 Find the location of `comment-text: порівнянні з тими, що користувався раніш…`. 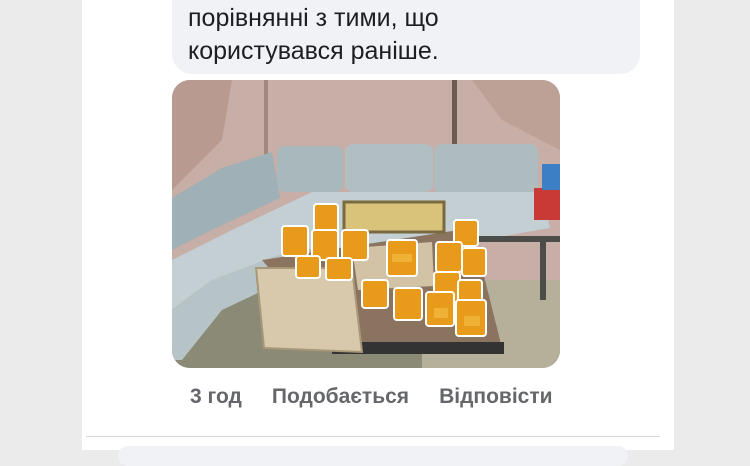

comment-text: порівнянні з тими, що користувався раніш… is located at coordinates (313, 34).